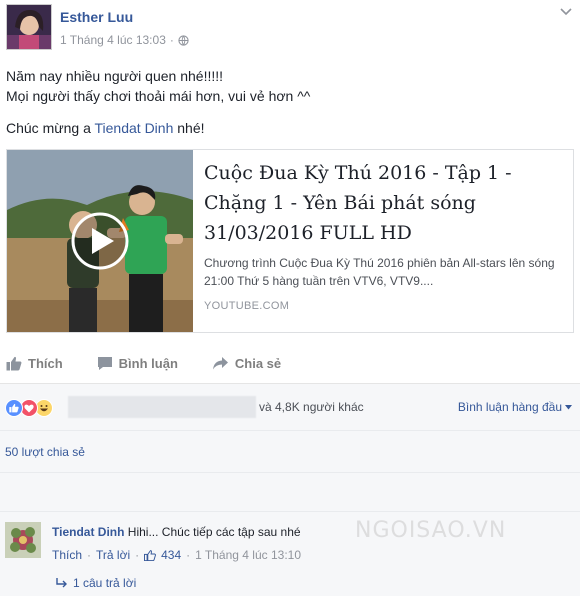  Describe the element at coordinates (311, 407) in the screenshot. I see `reaction-count-text: và 4,8K người khác` at that location.